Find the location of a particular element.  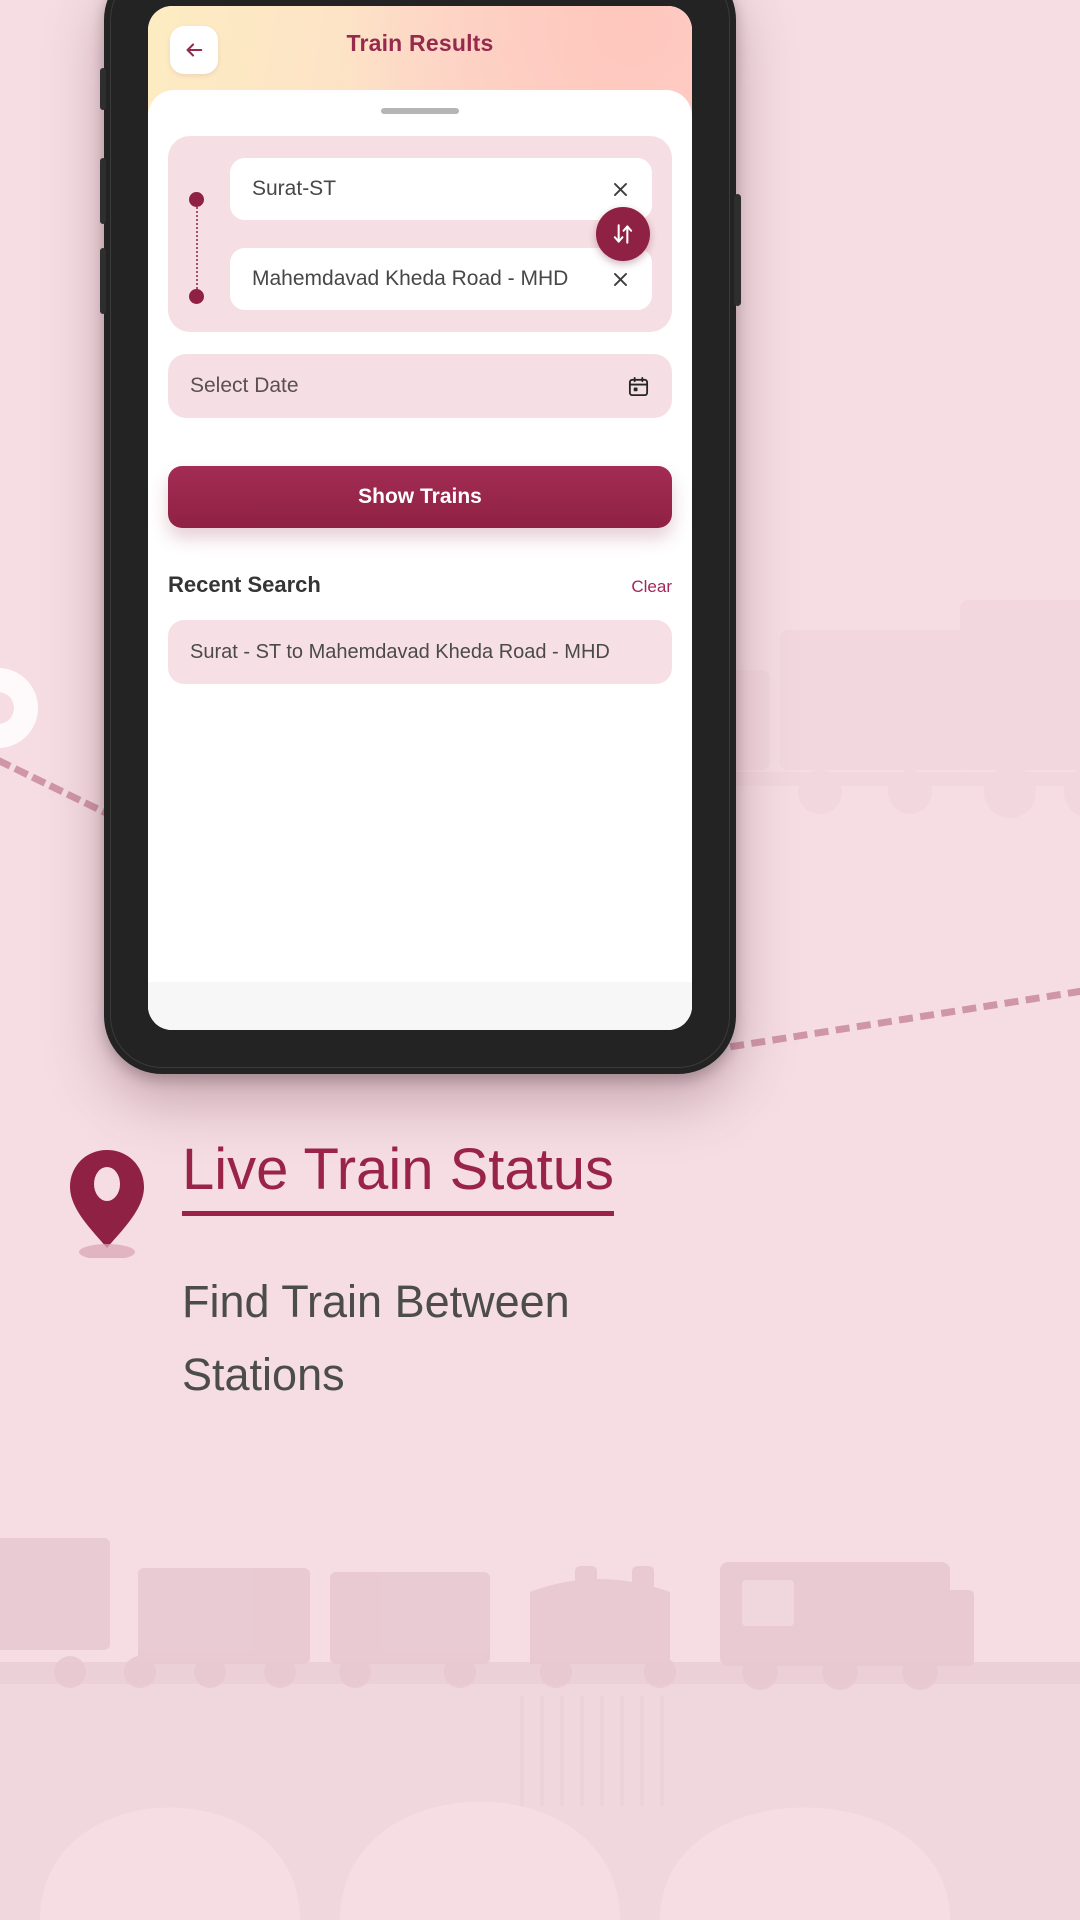

destination-dot is located at coordinates (196, 296).